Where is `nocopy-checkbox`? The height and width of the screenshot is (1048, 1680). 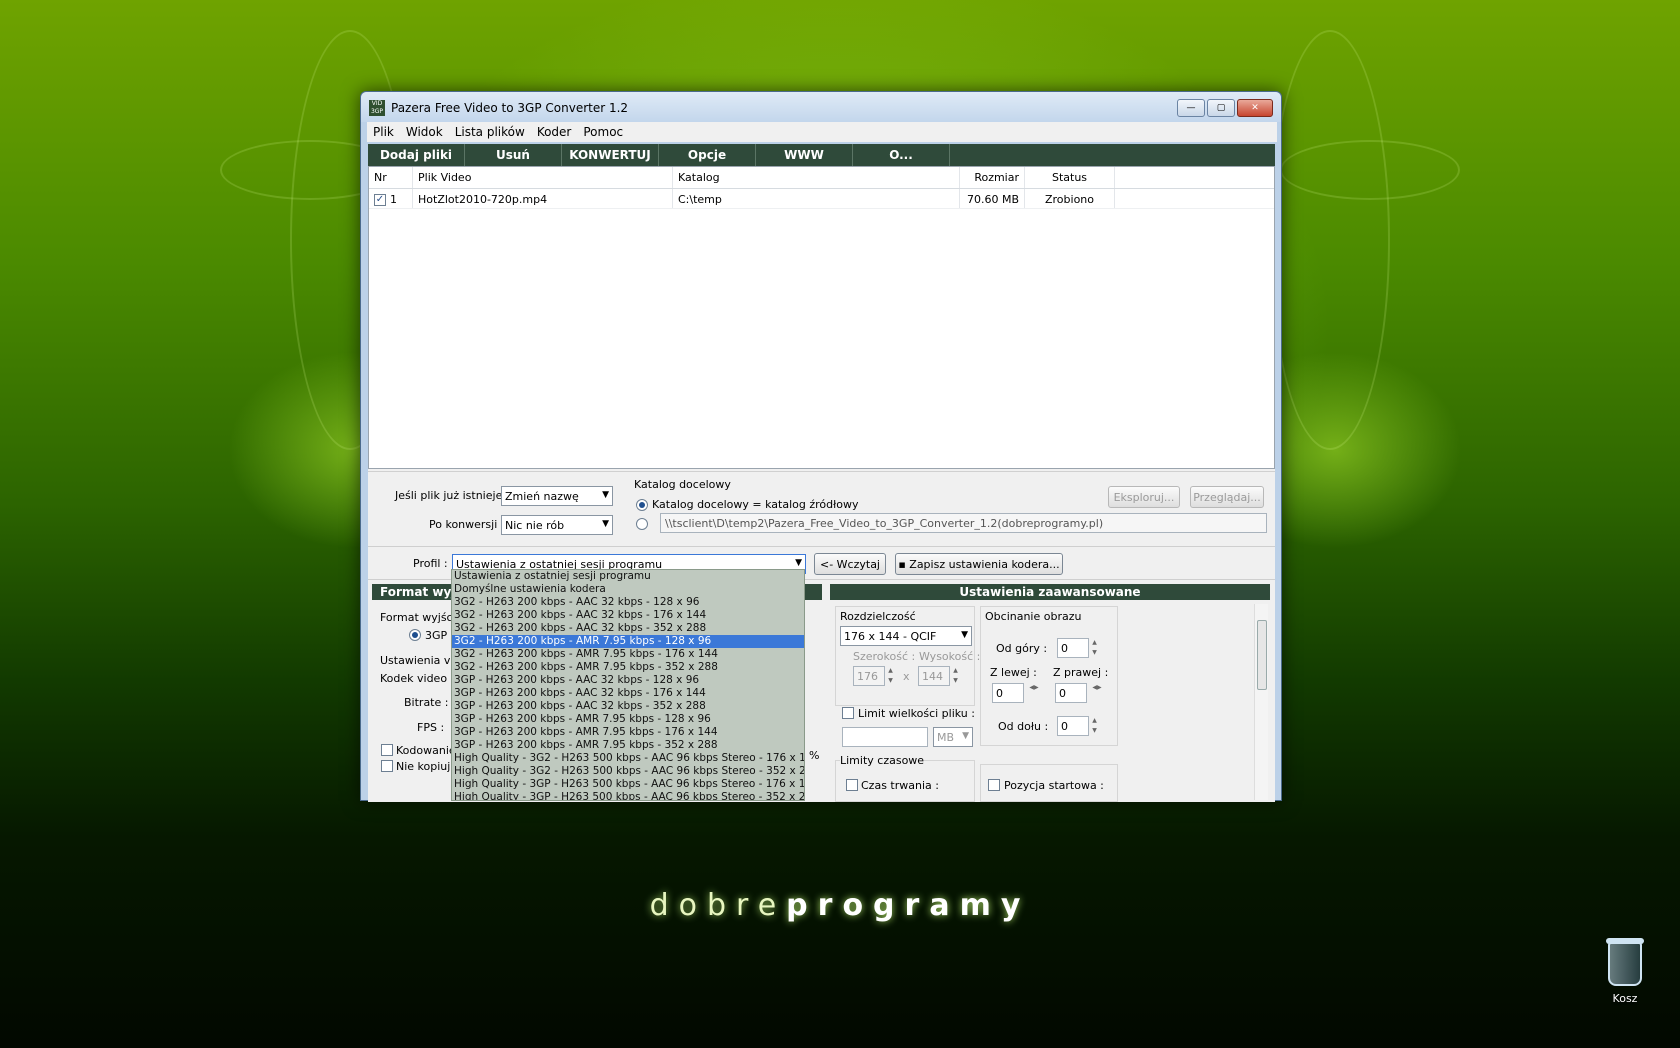 nocopy-checkbox is located at coordinates (387, 766).